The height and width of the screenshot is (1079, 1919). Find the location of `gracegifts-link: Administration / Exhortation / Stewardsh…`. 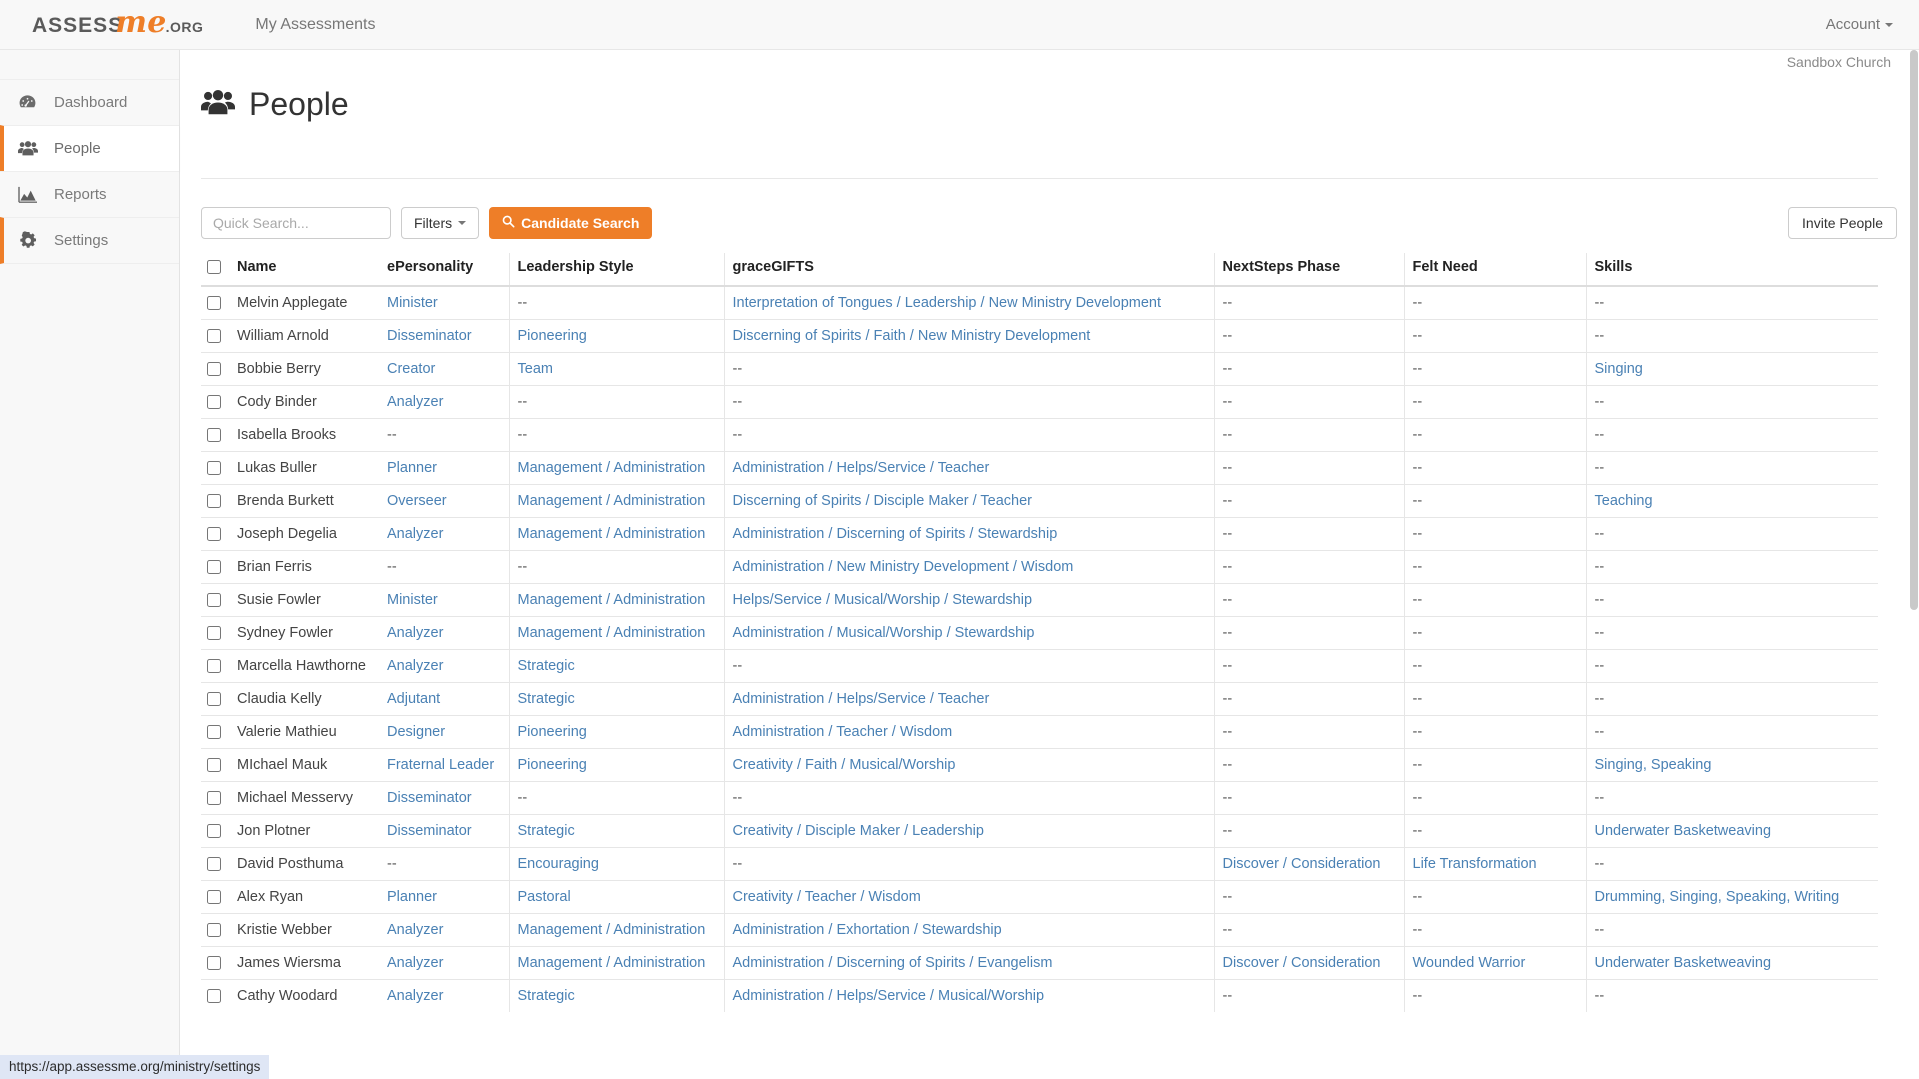

gracegifts-link: Administration / Exhortation / Stewardsh… is located at coordinates (867, 930).